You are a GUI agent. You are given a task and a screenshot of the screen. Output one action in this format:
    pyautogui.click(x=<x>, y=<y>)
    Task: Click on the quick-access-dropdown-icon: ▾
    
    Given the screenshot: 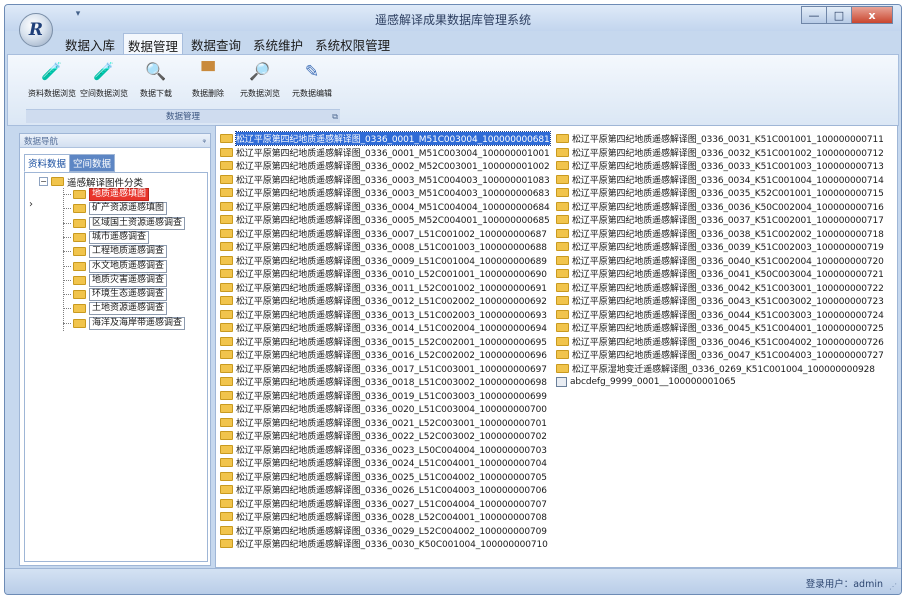 What is the action you would take?
    pyautogui.click(x=78, y=16)
    